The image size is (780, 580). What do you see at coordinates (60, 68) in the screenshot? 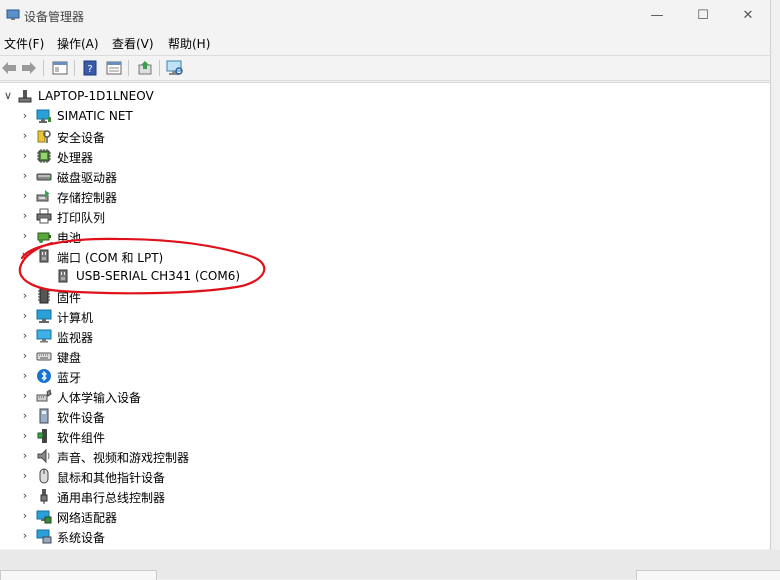
I see `show-hide-console-icon` at bounding box center [60, 68].